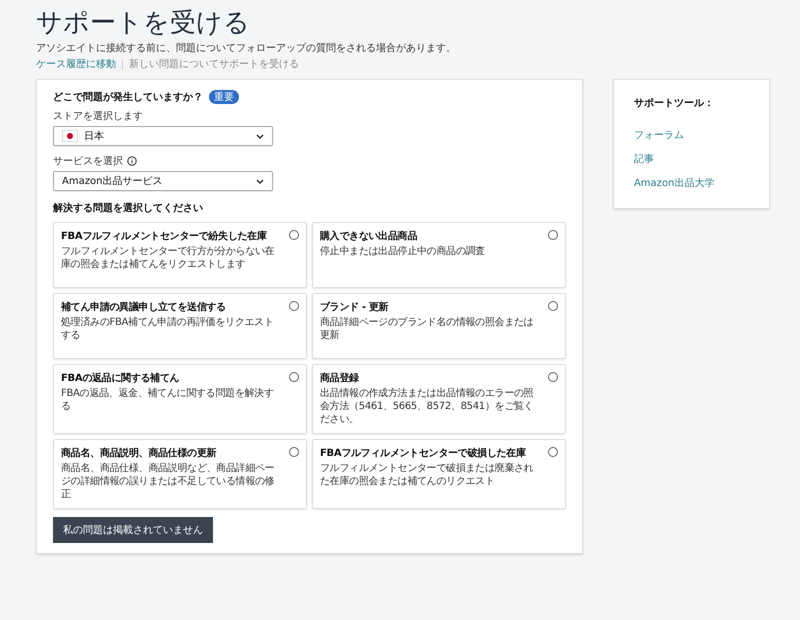 The image size is (800, 620). Describe the element at coordinates (98, 116) in the screenshot. I see `store-label: ストアを選択します` at that location.